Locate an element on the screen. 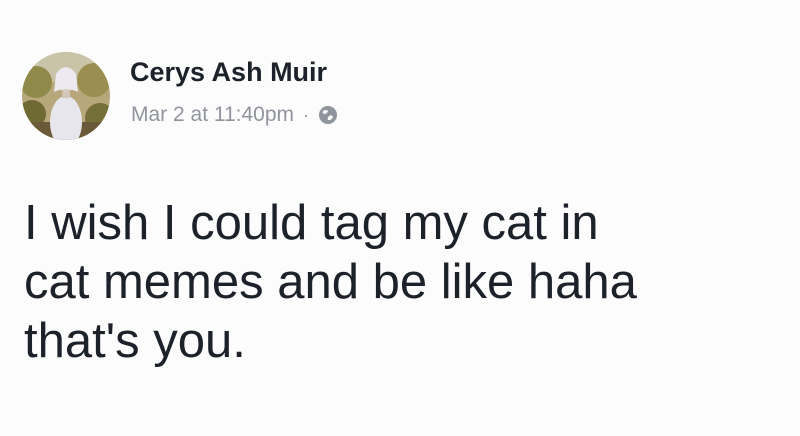 The image size is (800, 436). timestamp: Mar 2 at 11:40pm is located at coordinates (212, 115).